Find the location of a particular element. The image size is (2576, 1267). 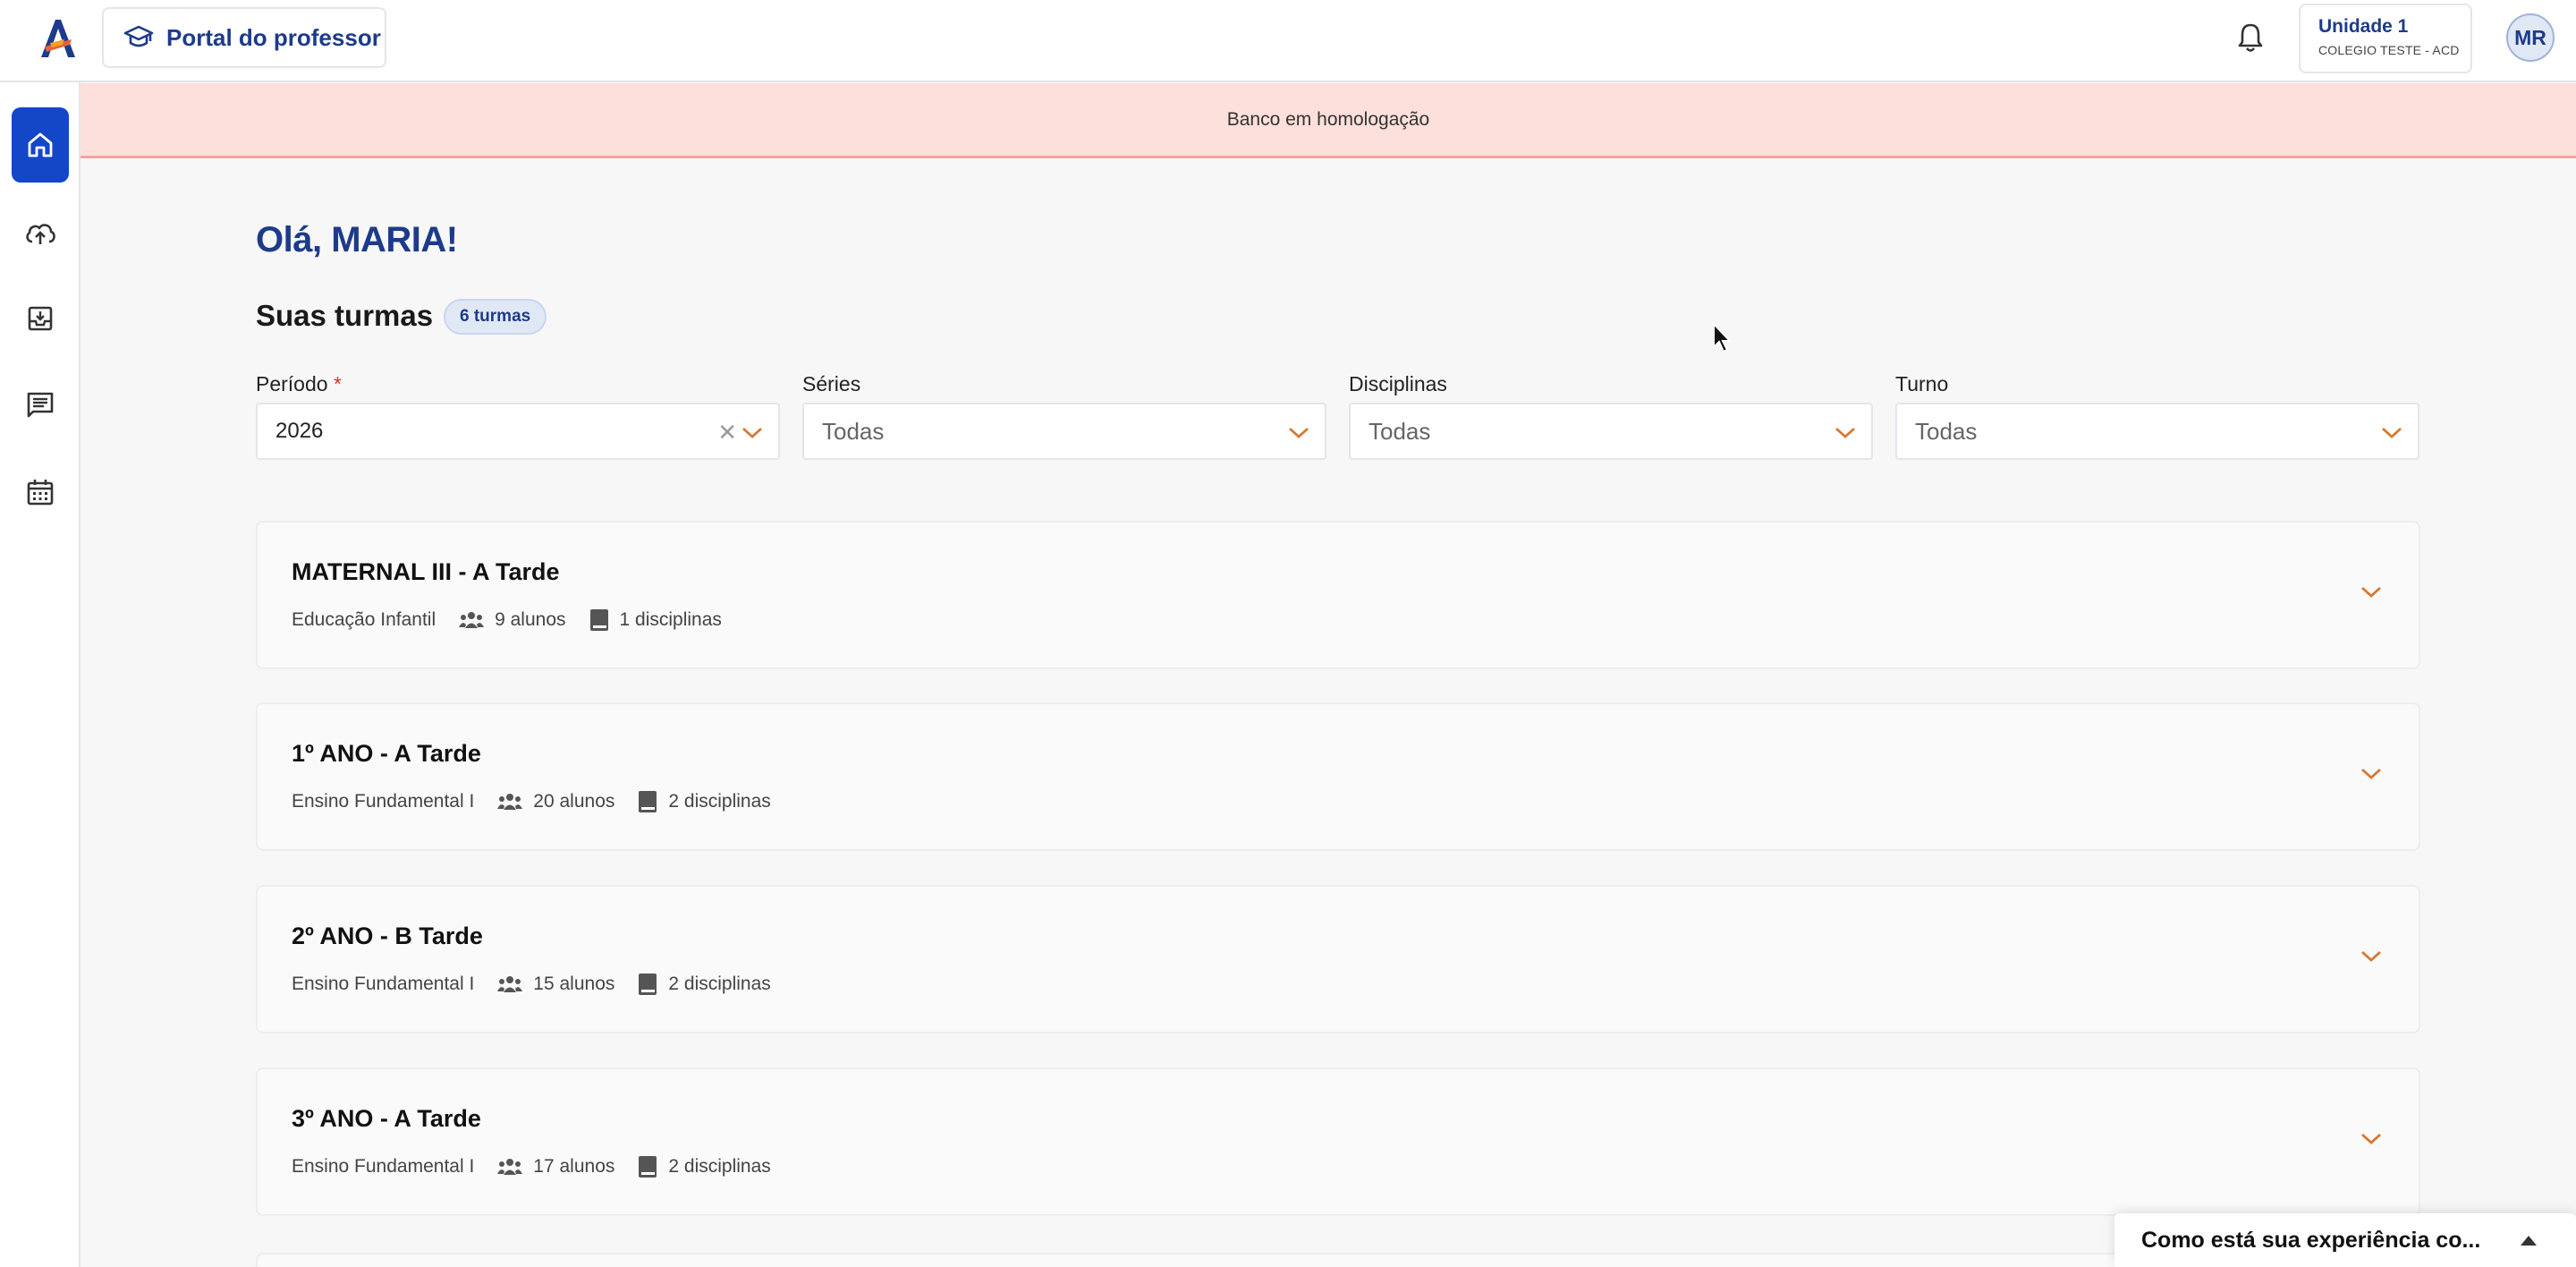

message-list-icon is located at coordinates (40, 405).